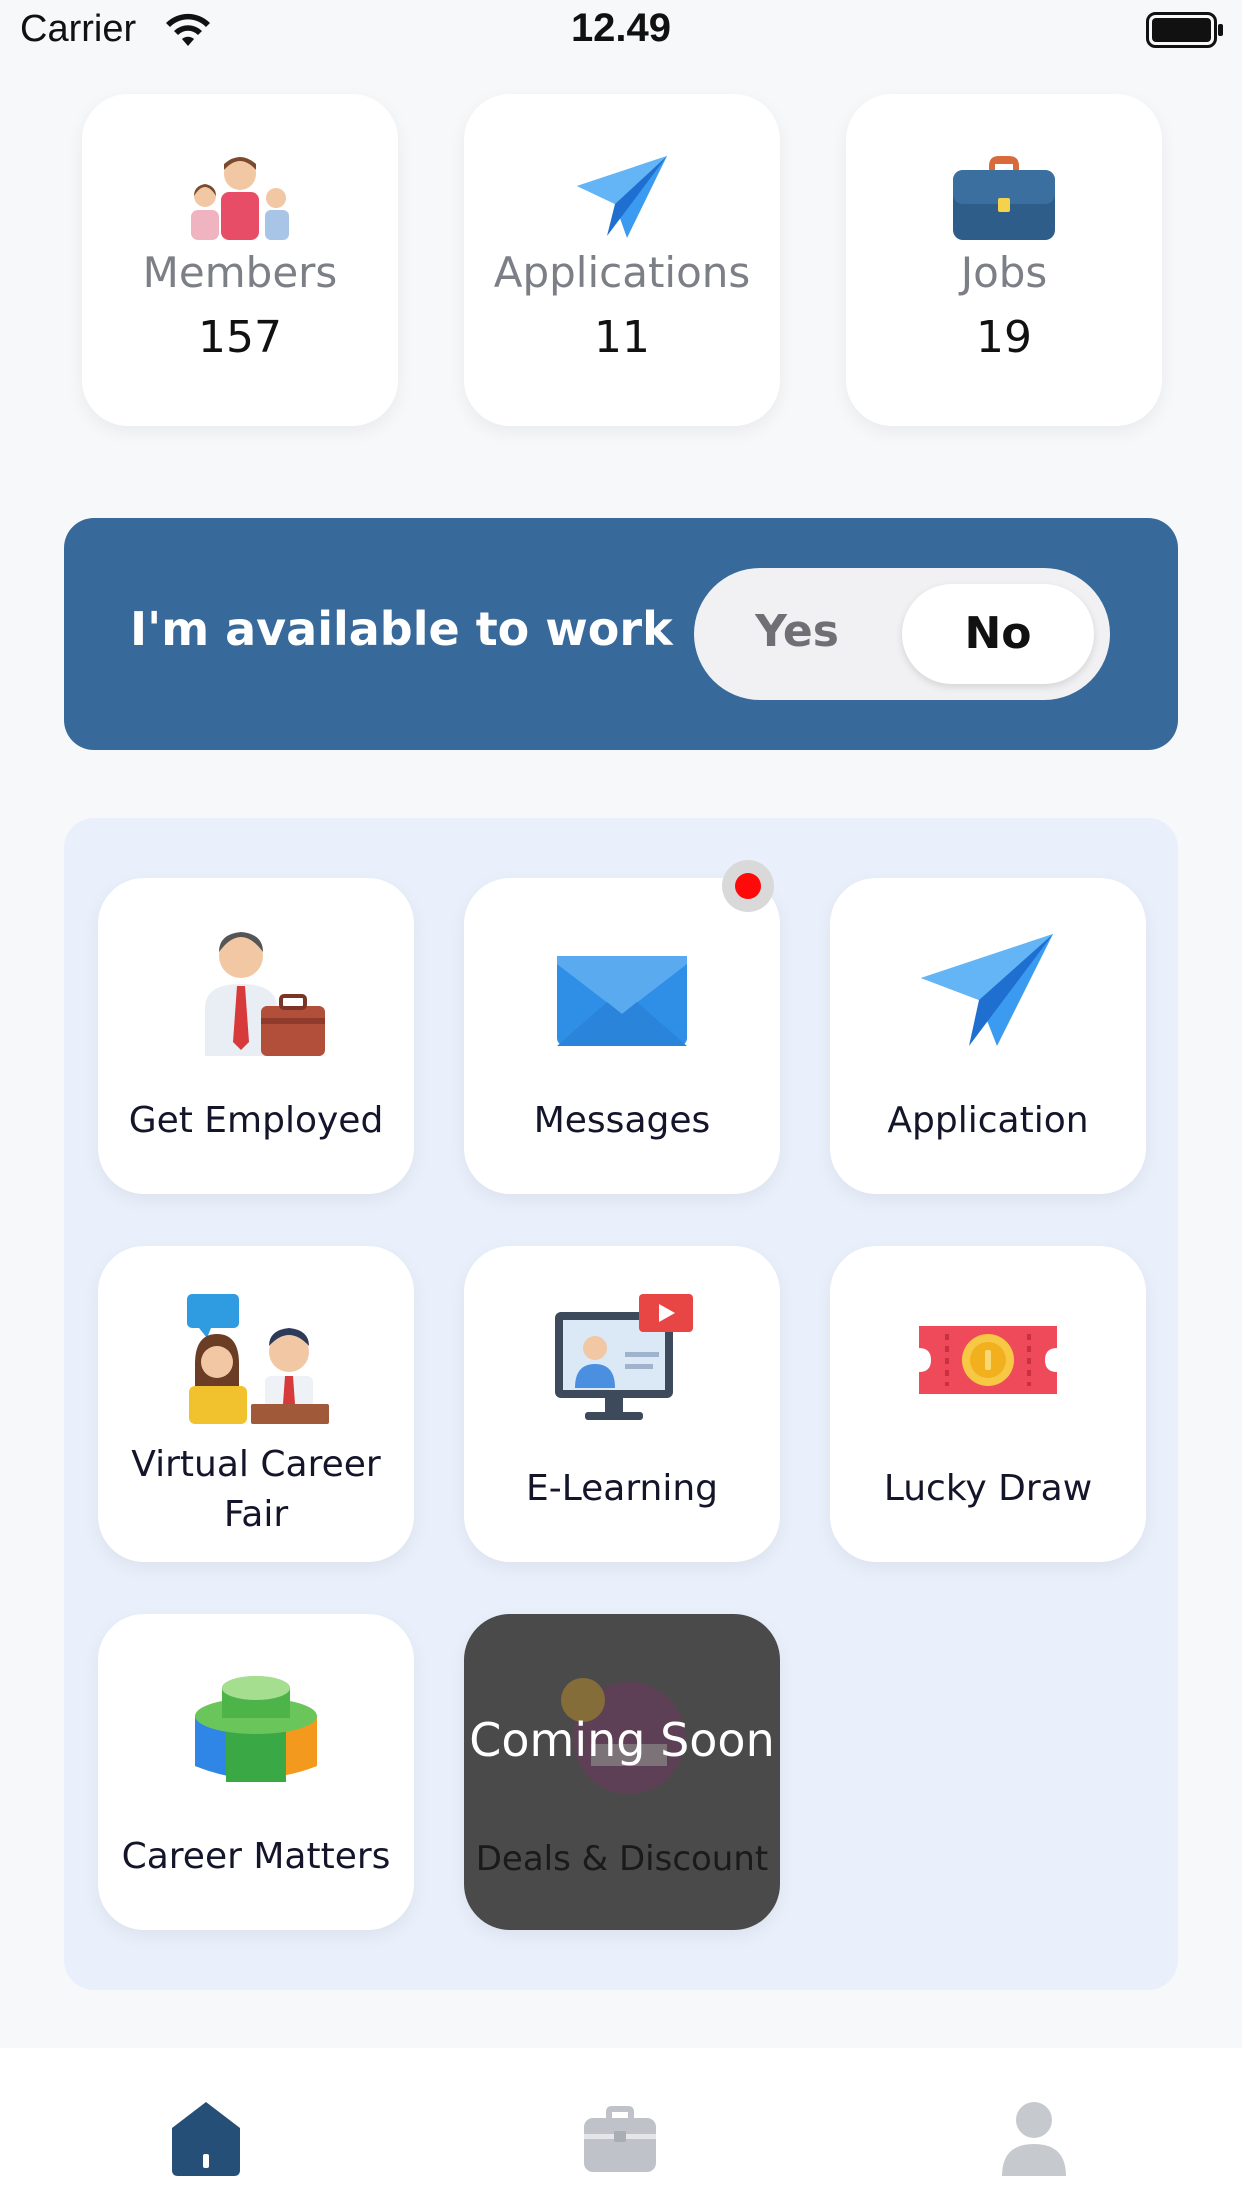  What do you see at coordinates (622, 1772) in the screenshot?
I see `tile-deals-and-discount: Coming Soon Deals & Discount` at bounding box center [622, 1772].